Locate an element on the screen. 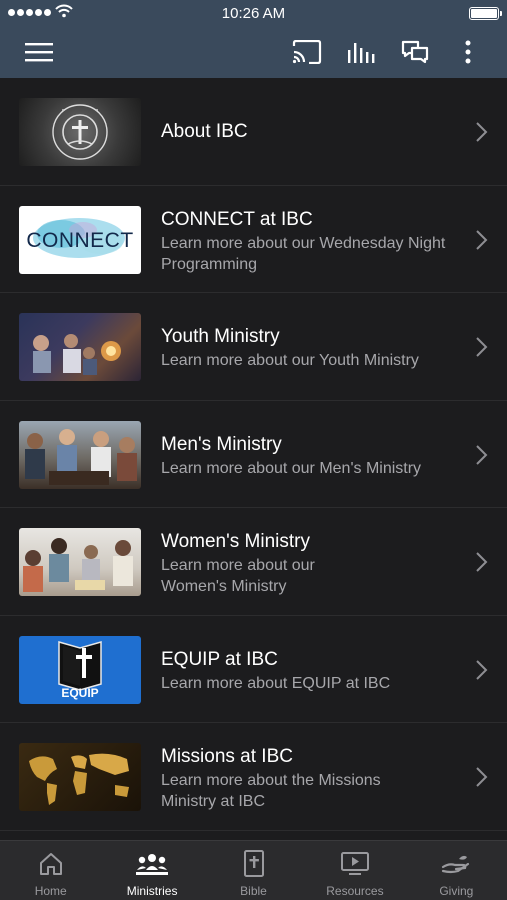 This screenshot has height=900, width=507. church-logo-icon is located at coordinates (80, 132).